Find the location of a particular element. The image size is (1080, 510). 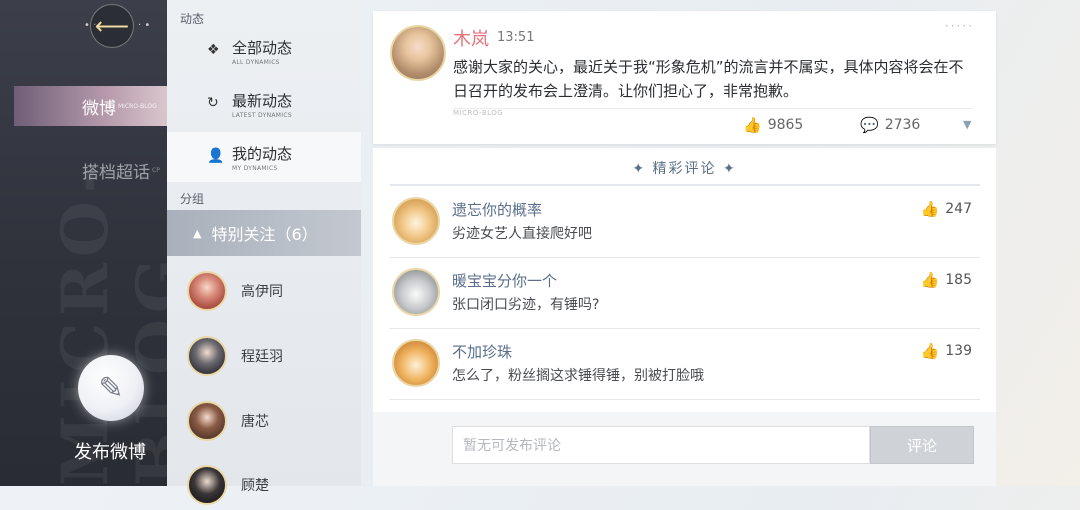

comment-like-count: 139 is located at coordinates (958, 351).